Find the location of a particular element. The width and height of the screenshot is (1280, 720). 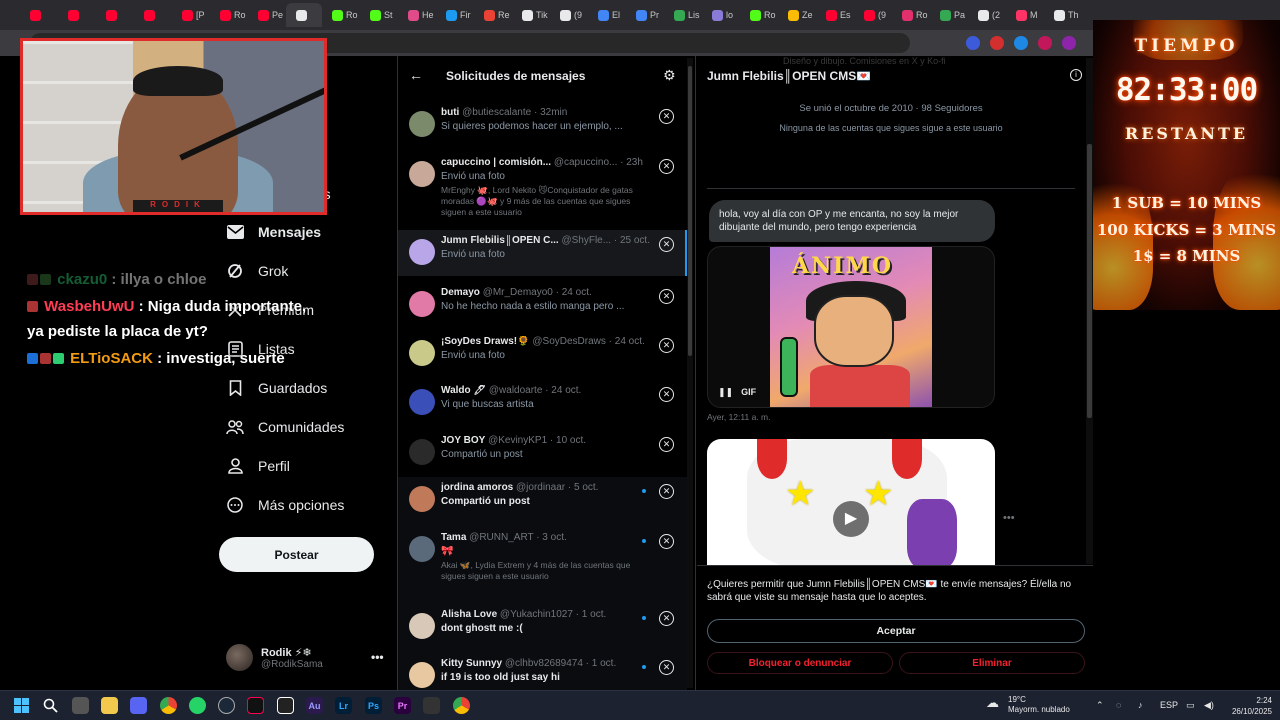

network-icon: ▭ is located at coordinates (1190, 705).